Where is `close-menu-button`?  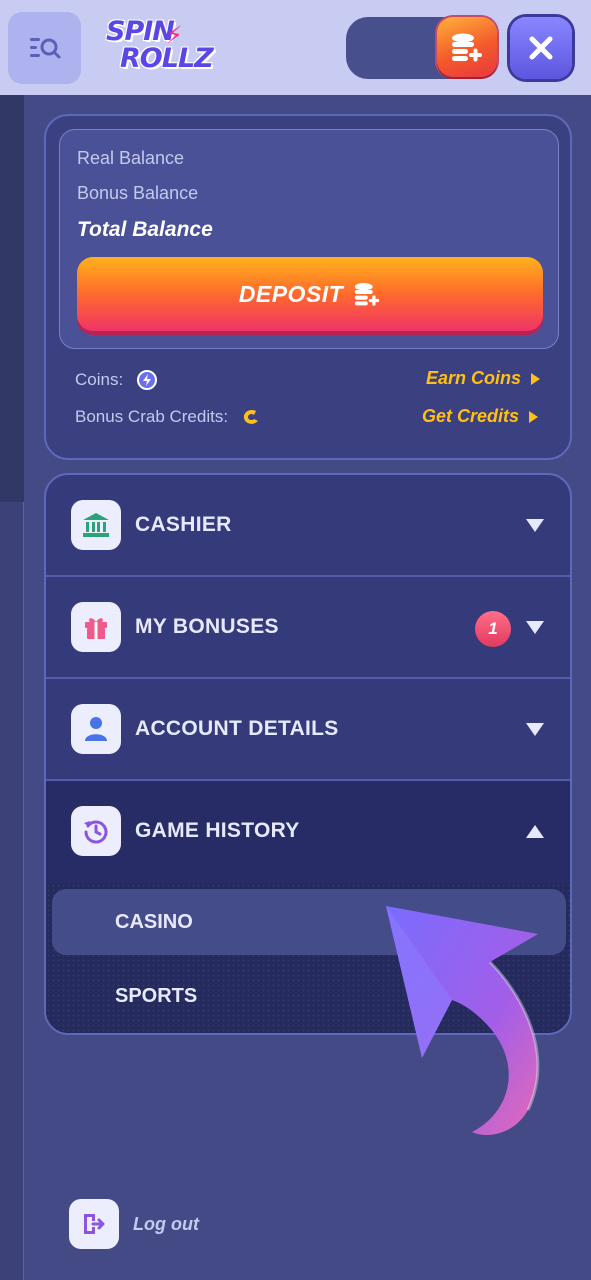 close-menu-button is located at coordinates (541, 48).